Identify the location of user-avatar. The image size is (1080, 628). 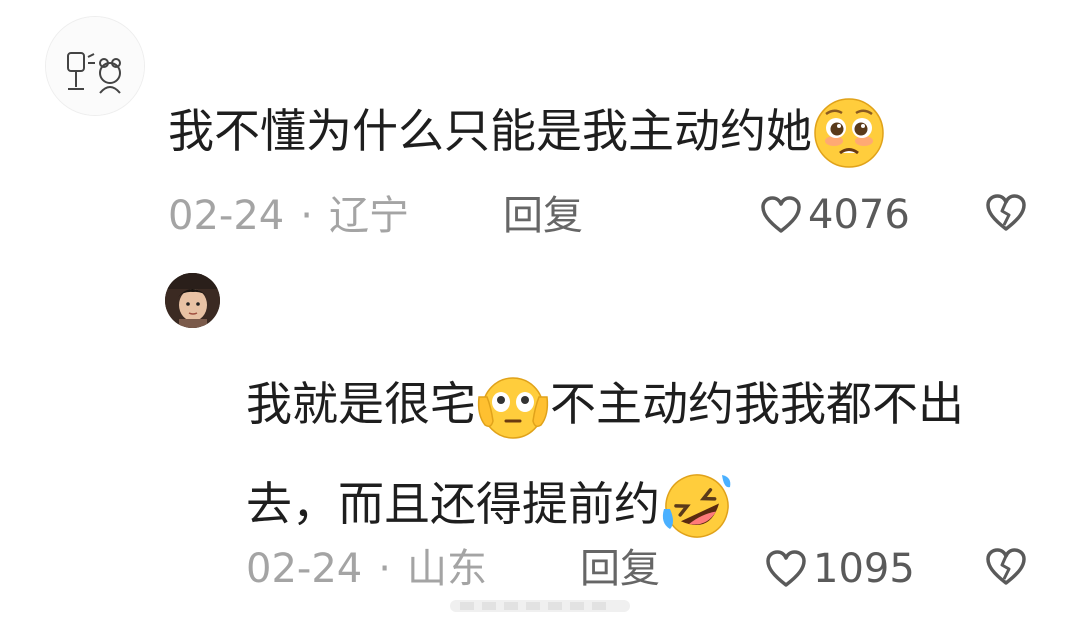
(95, 66).